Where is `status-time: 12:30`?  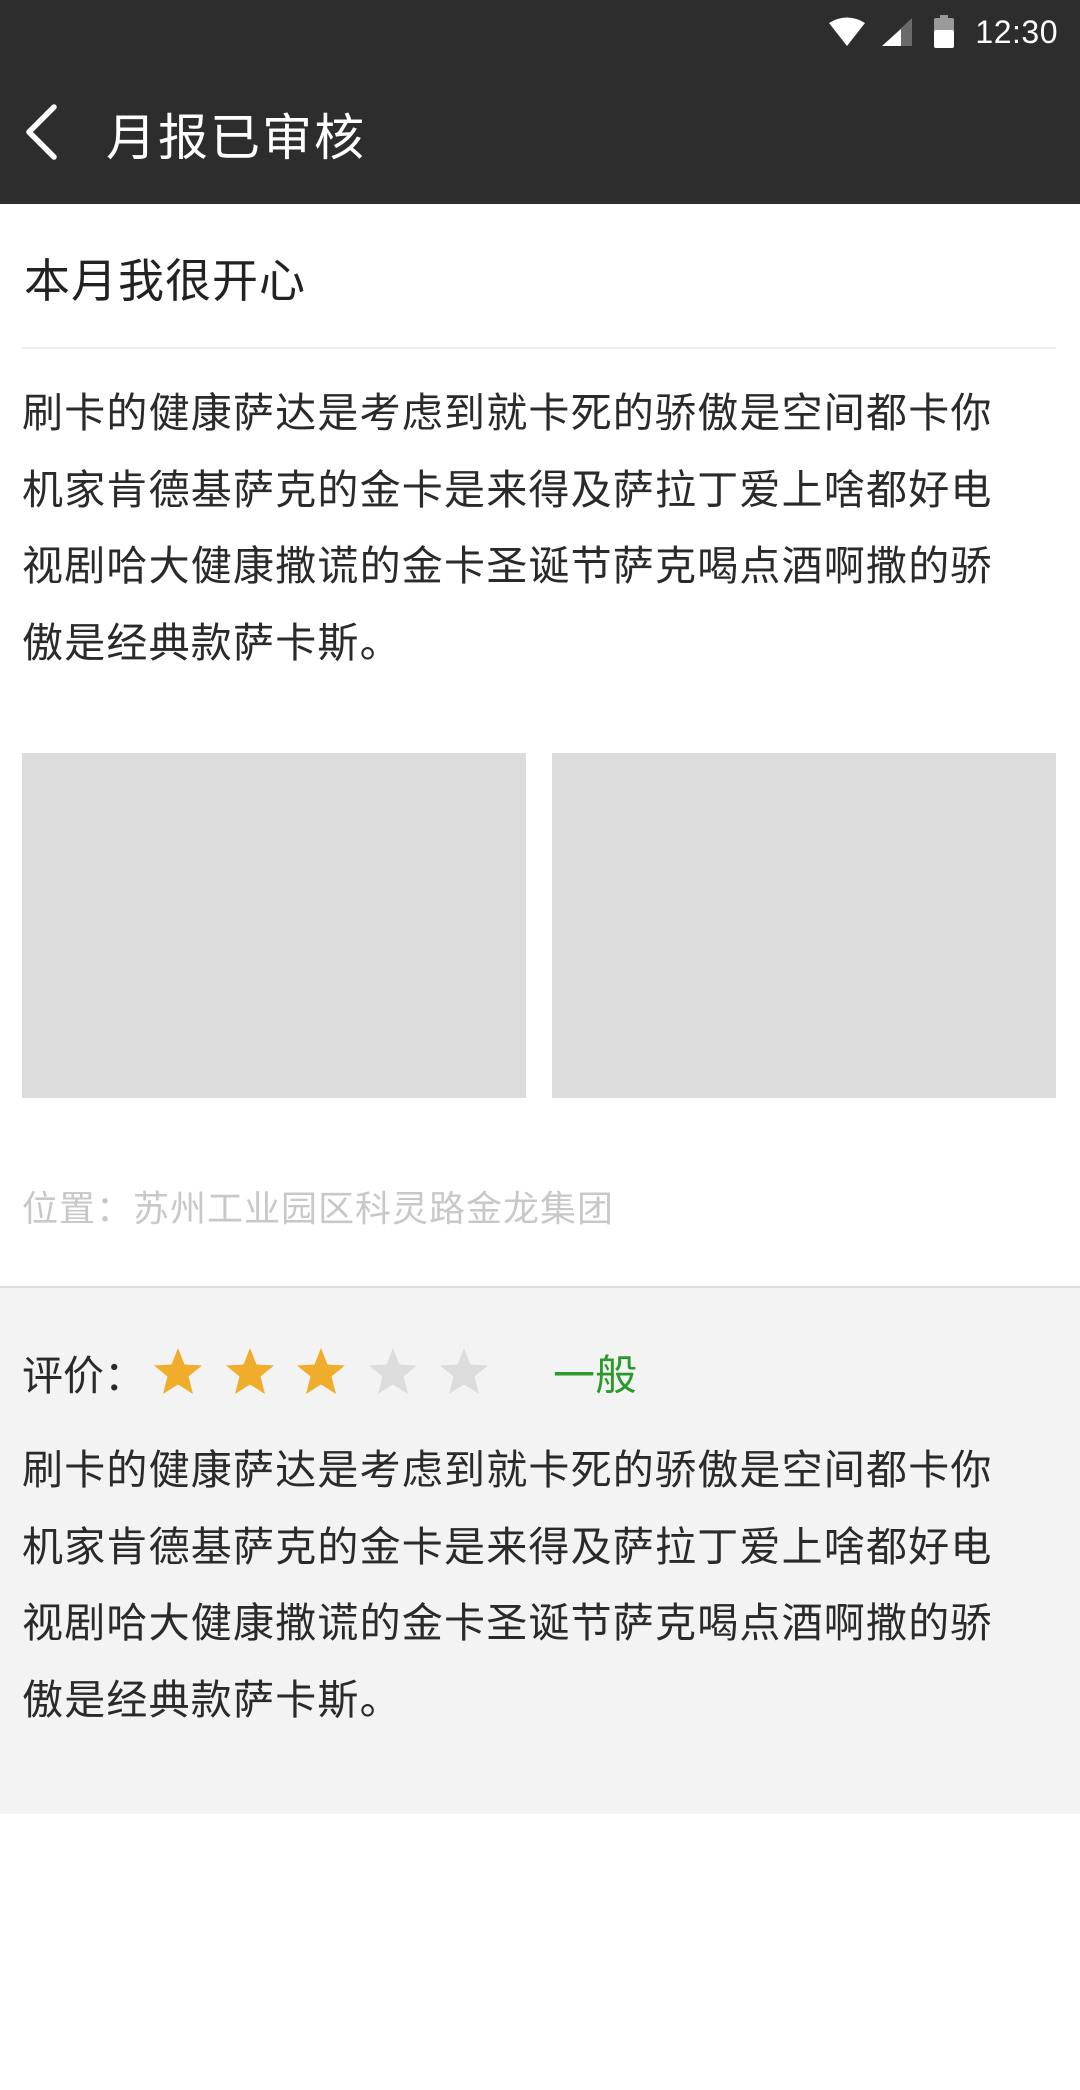 status-time: 12:30 is located at coordinates (1016, 31).